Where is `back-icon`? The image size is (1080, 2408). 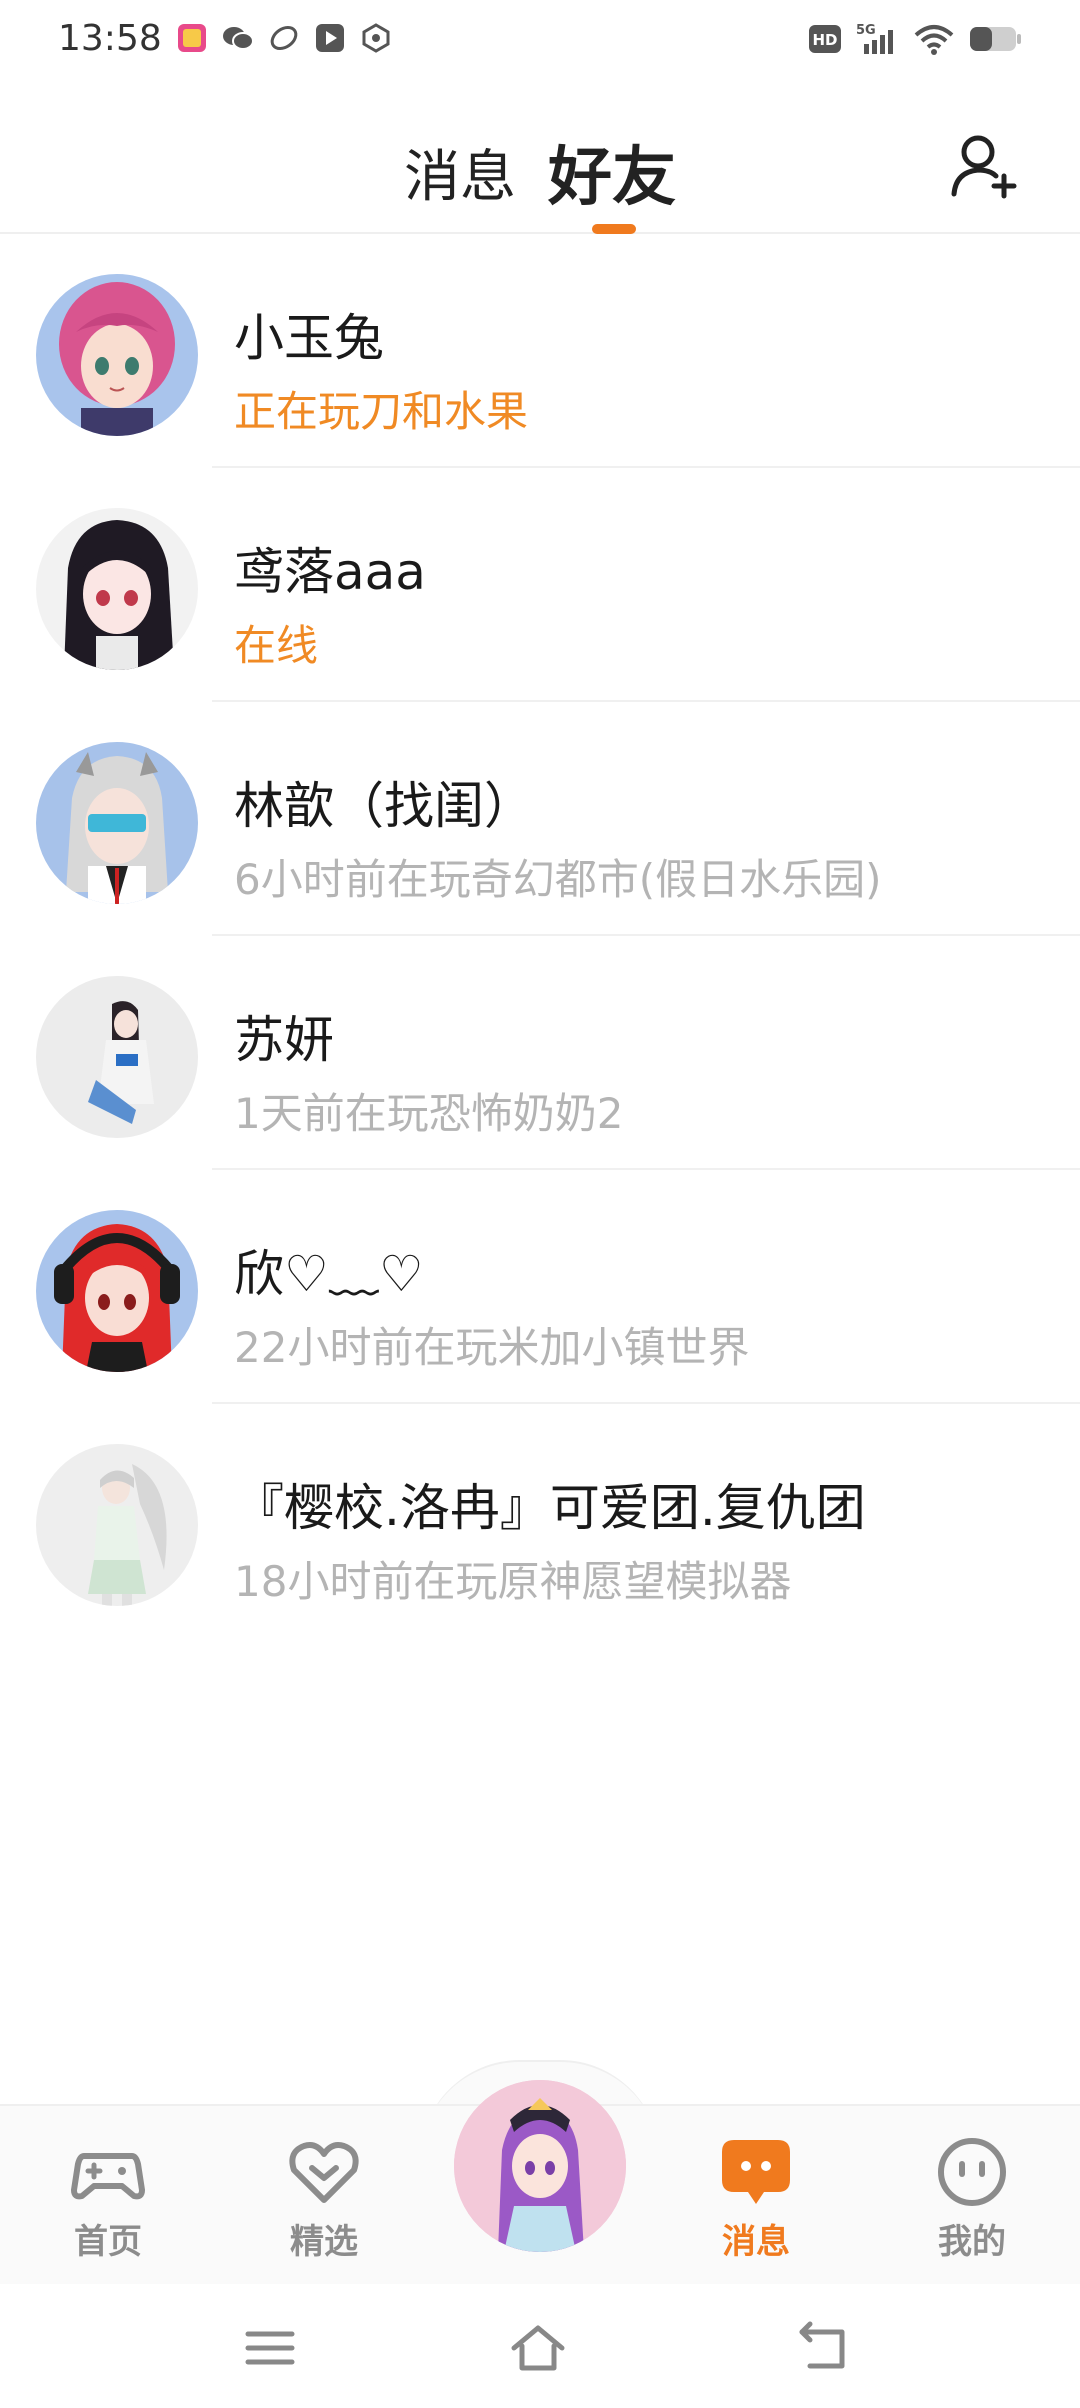 back-icon is located at coordinates (824, 2348).